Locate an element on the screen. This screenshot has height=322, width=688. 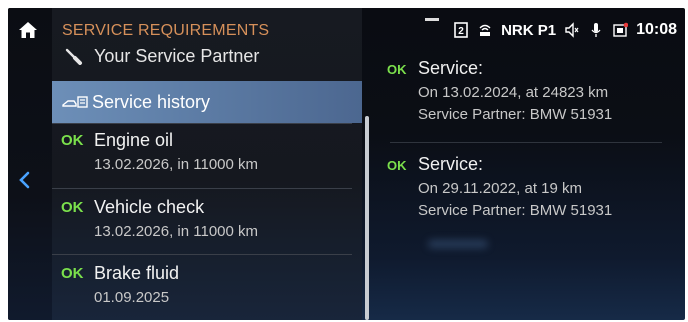
scrollbar is located at coordinates (367, 218).